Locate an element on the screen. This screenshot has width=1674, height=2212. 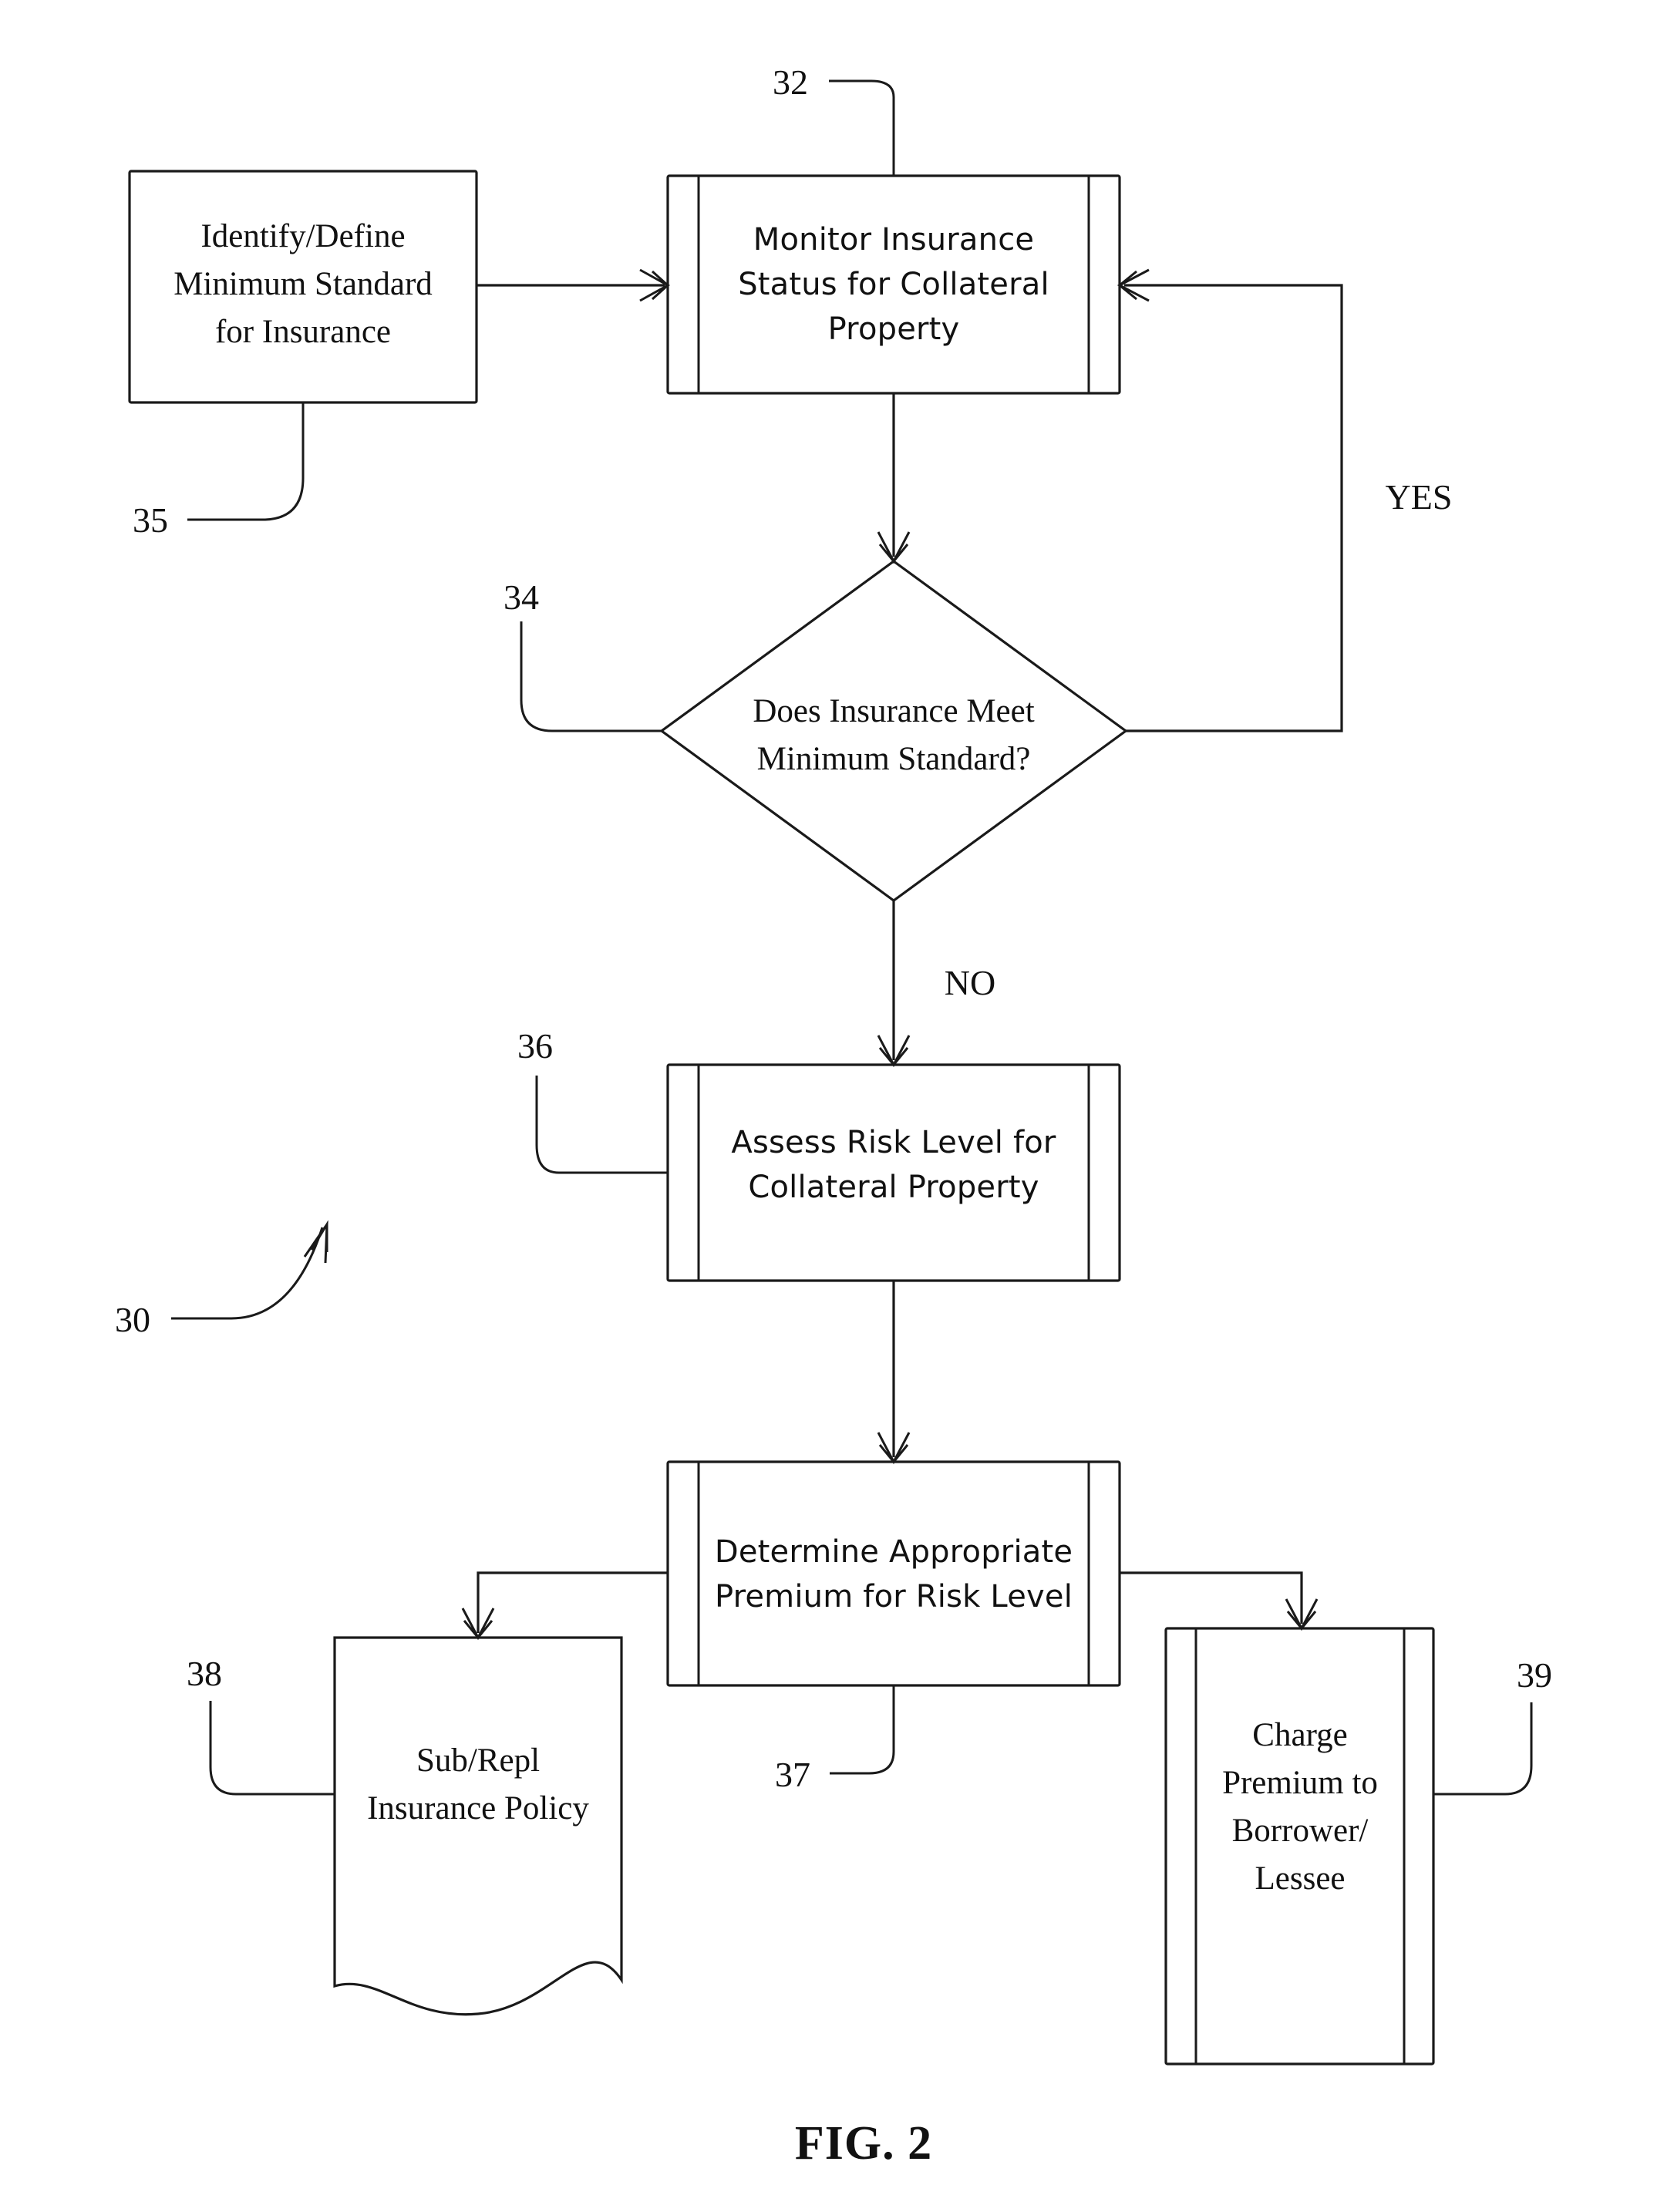
arrow-determine-to-policy is located at coordinates (564, 1606).